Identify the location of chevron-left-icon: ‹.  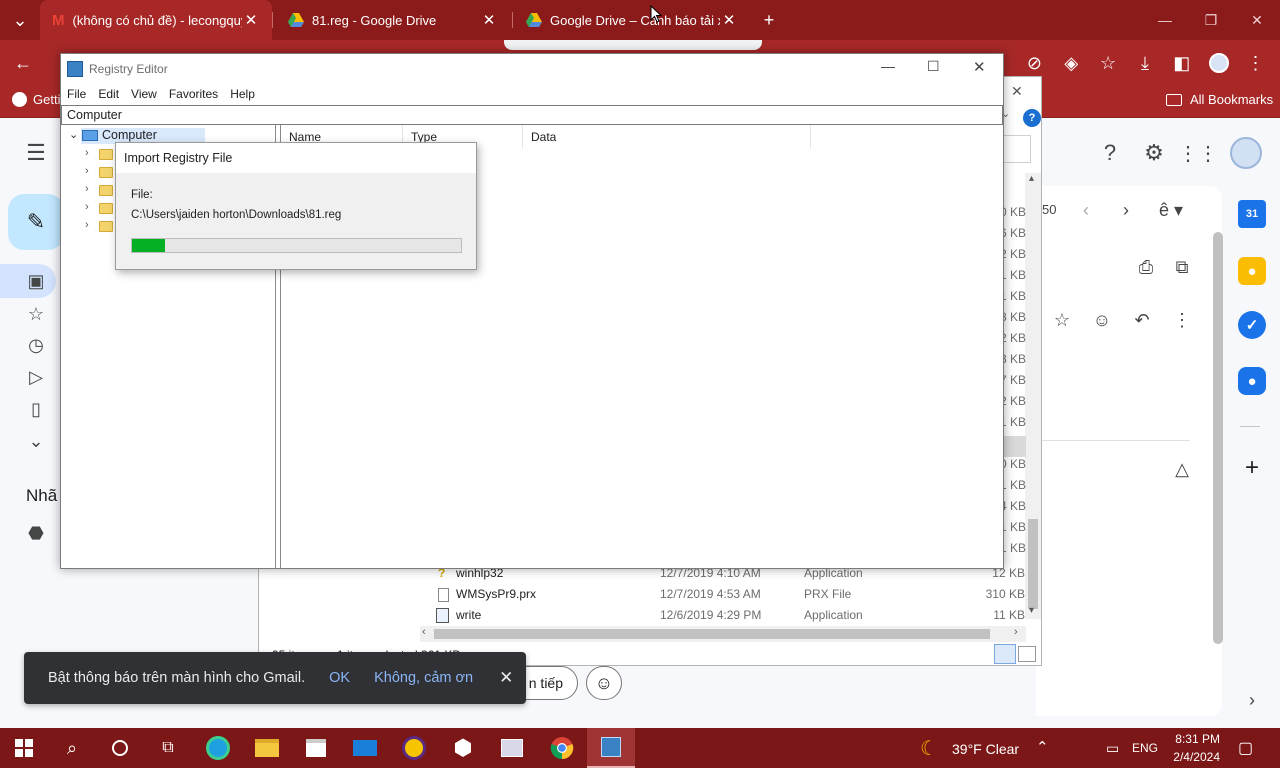
(1086, 210).